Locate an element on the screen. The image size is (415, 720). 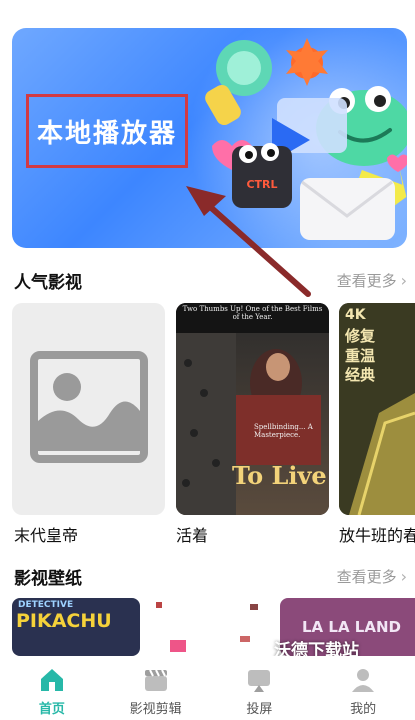
banner-title-highlight: 本地播放器 is located at coordinates (107, 131).